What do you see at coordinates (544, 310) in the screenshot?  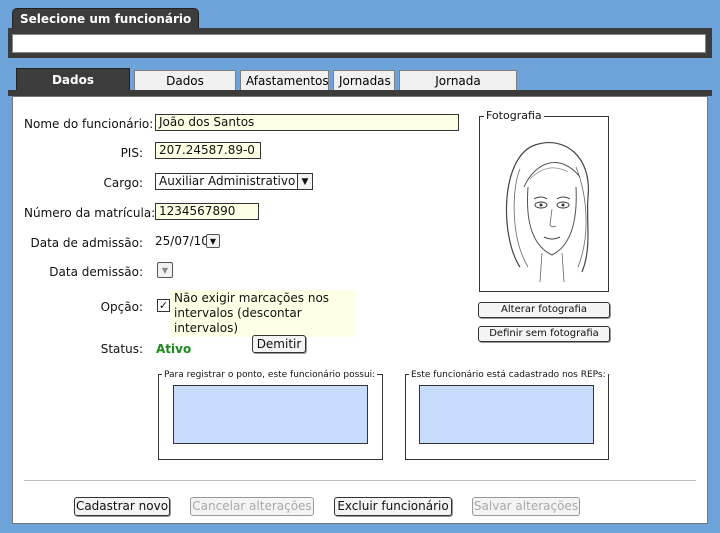 I see `change-photo-button: Alterar fotografia` at bounding box center [544, 310].